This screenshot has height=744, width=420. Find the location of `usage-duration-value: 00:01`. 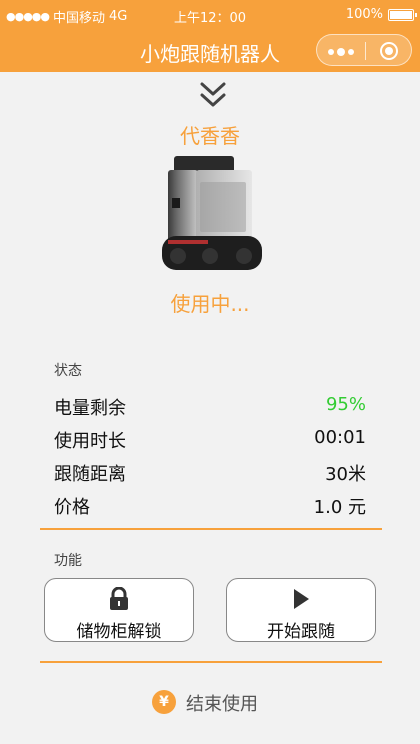

usage-duration-value: 00:01 is located at coordinates (340, 437).